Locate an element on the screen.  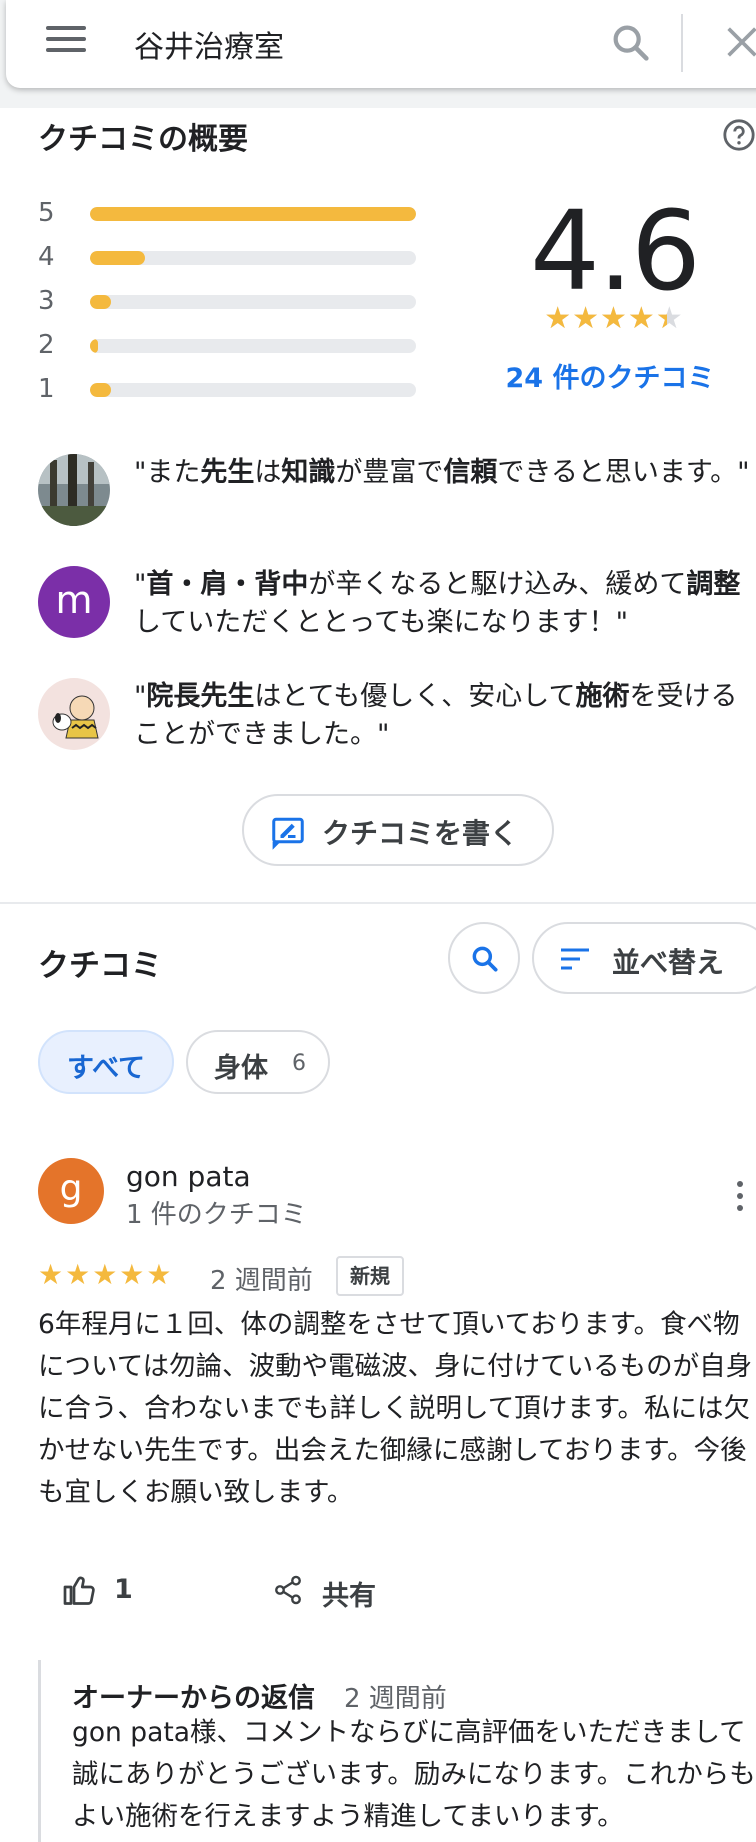
rating-bar-label: 2 is located at coordinates (46, 345).